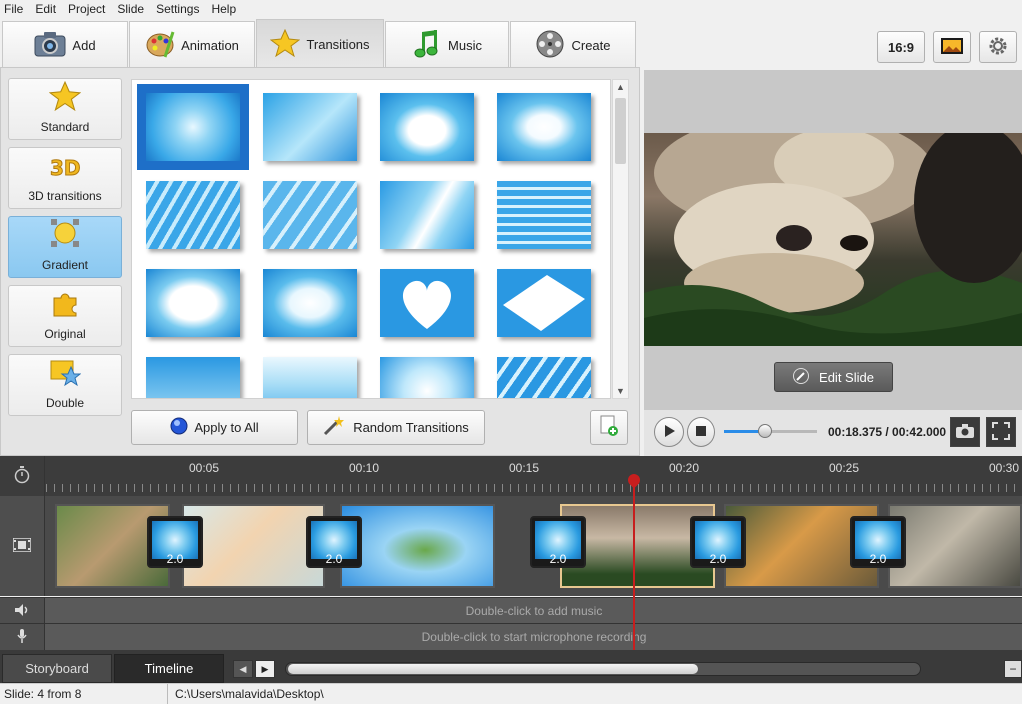 This screenshot has height=704, width=1022. What do you see at coordinates (310, 303) in the screenshot?
I see `transition-oval-soft` at bounding box center [310, 303].